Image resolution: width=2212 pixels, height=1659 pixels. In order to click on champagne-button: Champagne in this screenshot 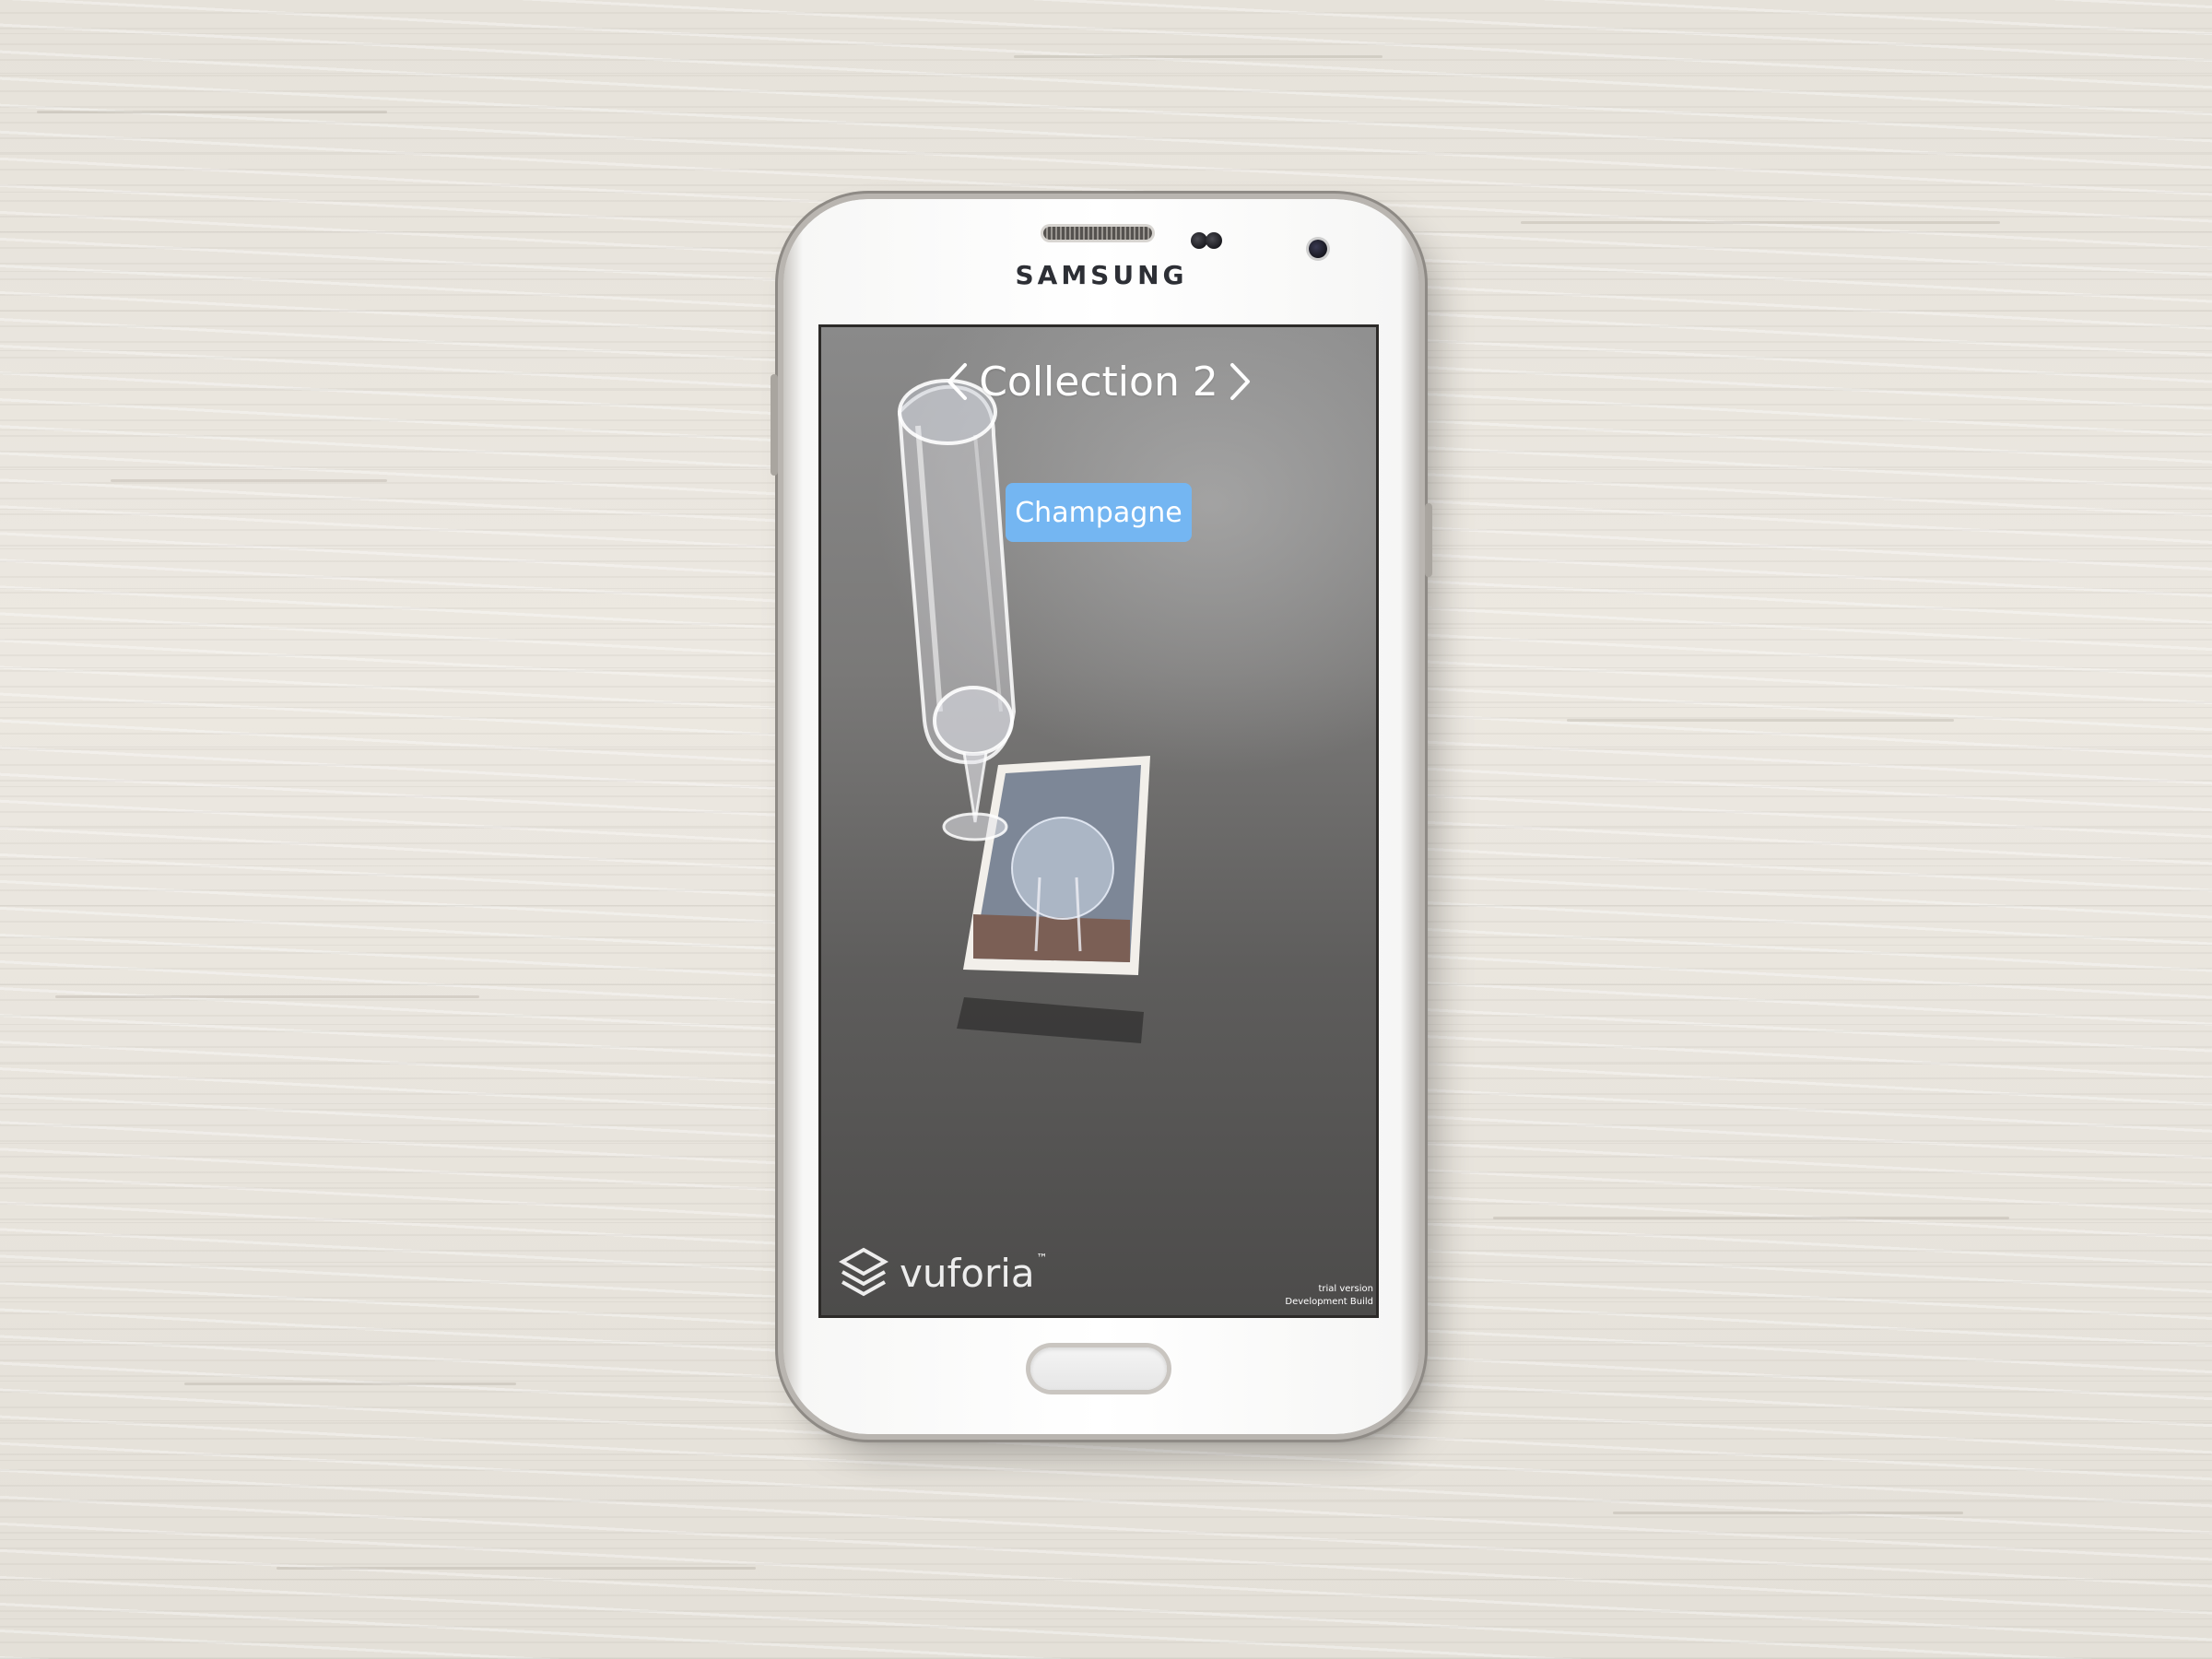, I will do `click(1099, 512)`.